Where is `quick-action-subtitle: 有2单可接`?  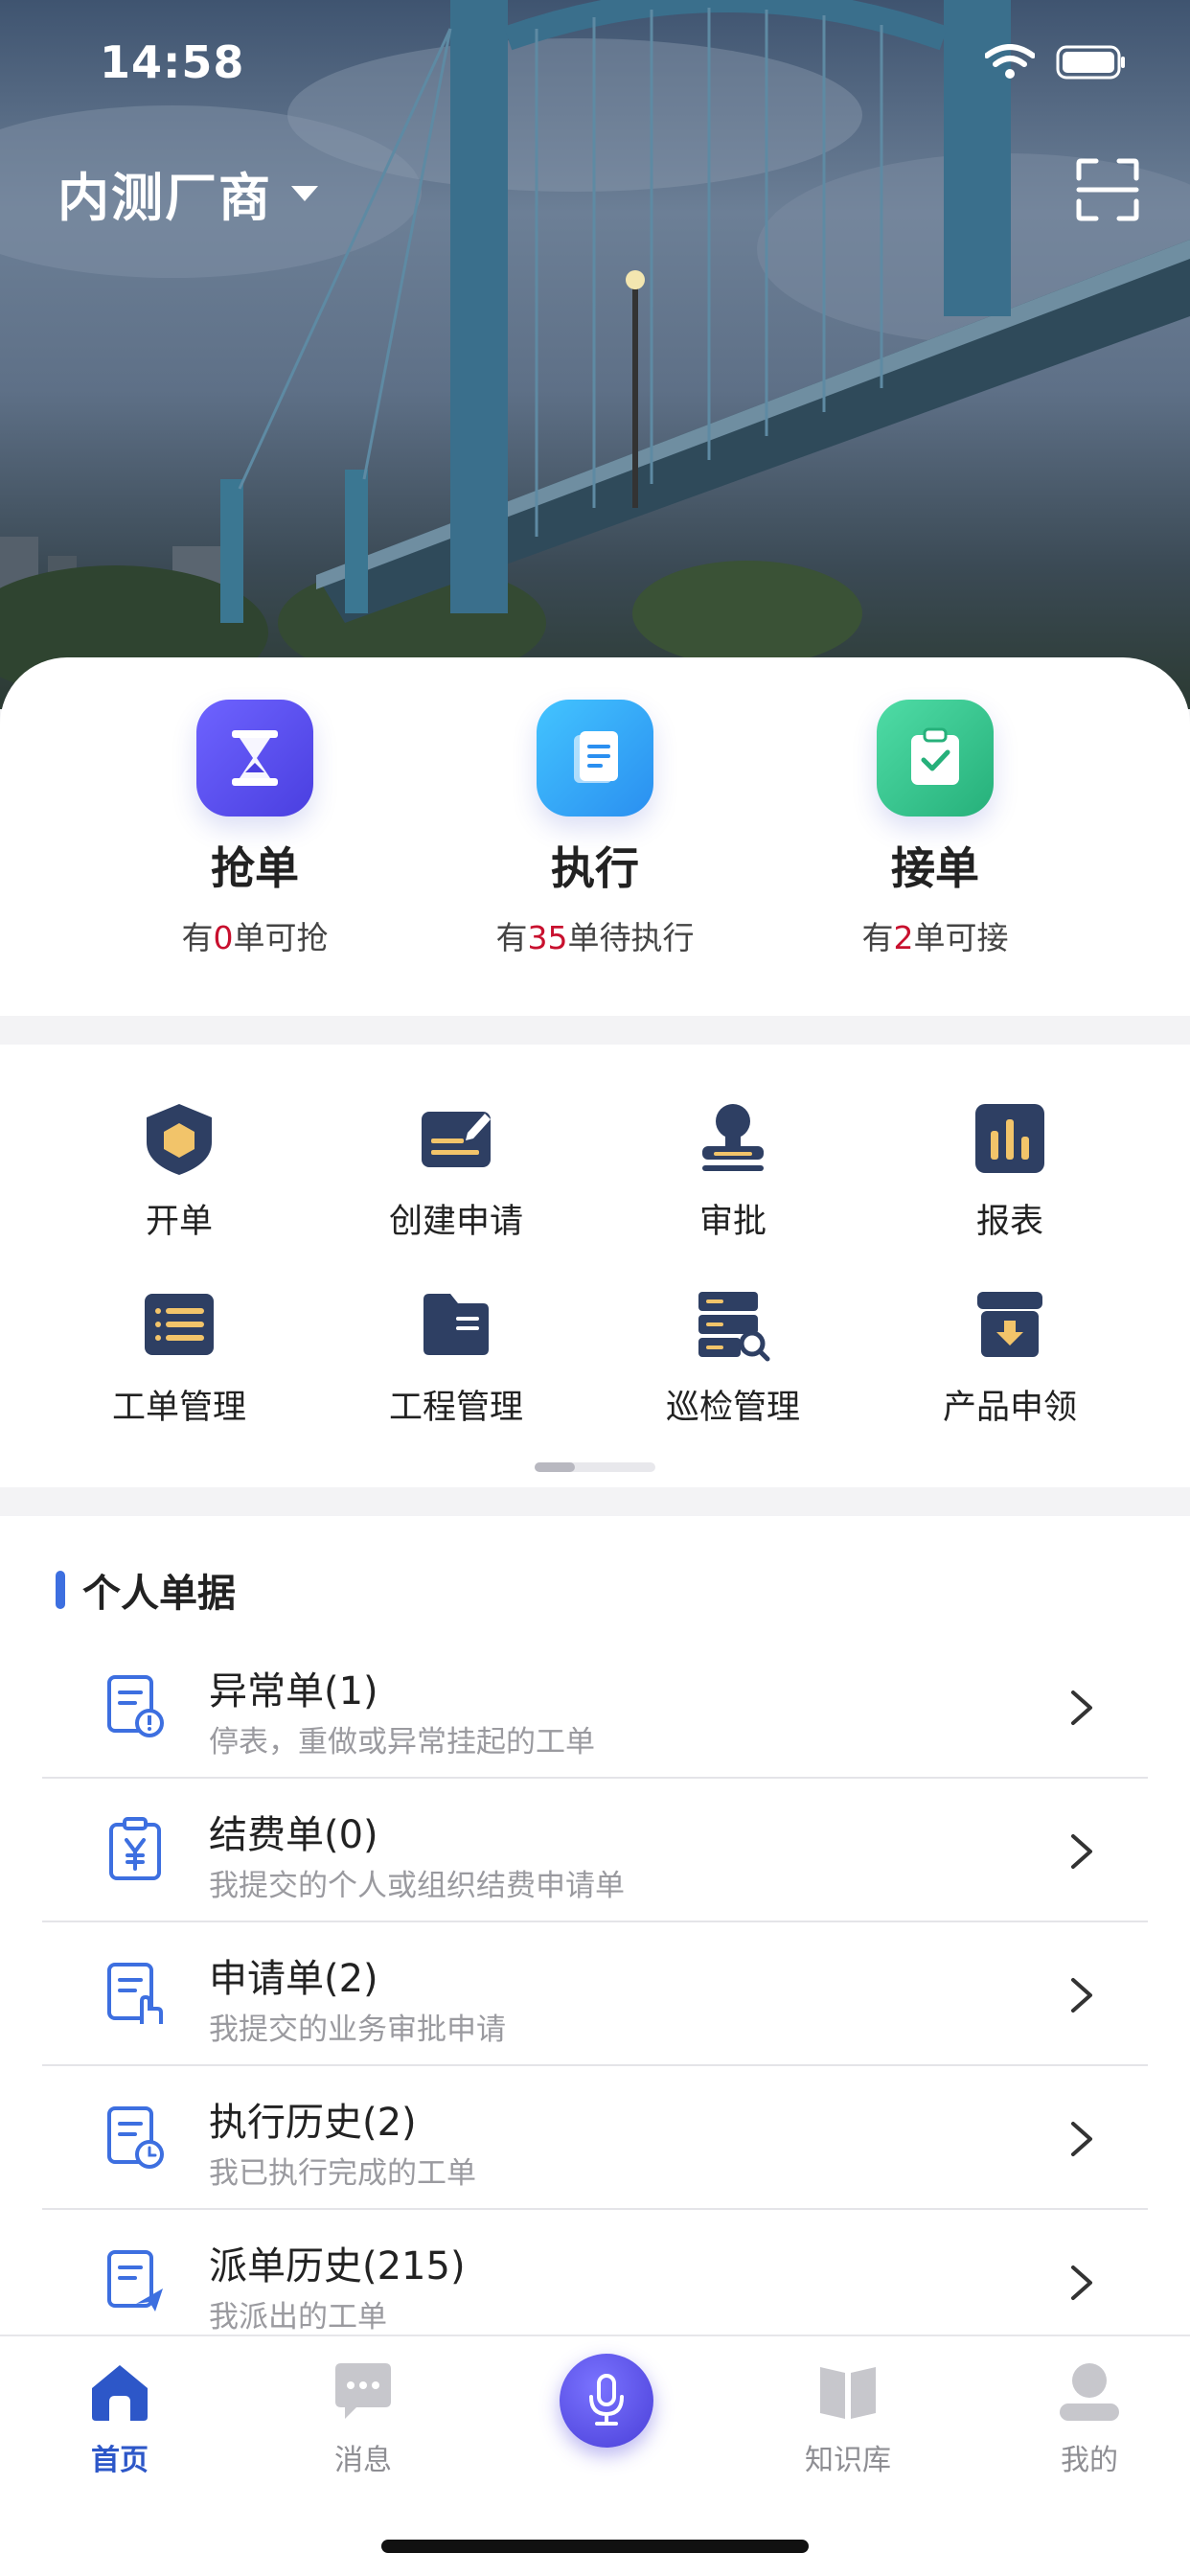
quick-action-subtitle: 有2单可接 is located at coordinates (935, 937).